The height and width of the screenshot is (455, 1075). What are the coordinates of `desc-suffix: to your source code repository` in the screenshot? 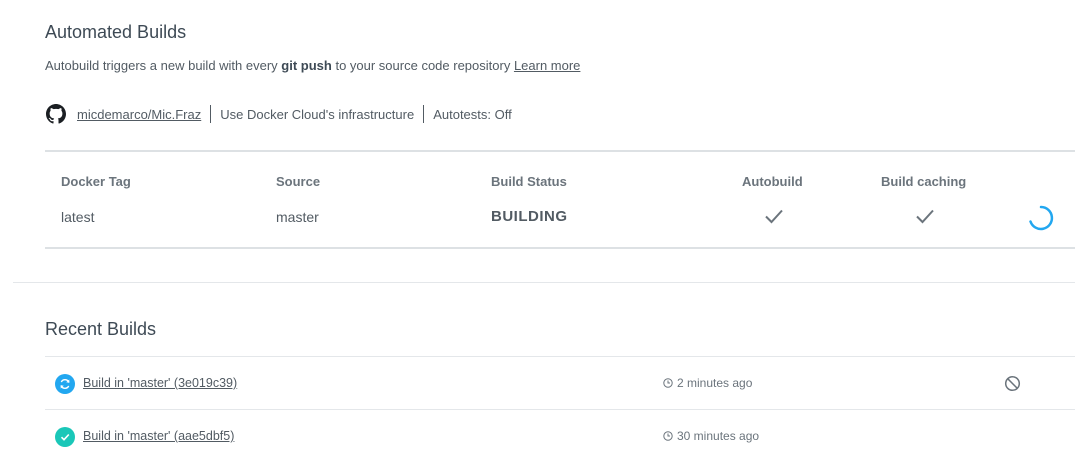 It's located at (422, 65).